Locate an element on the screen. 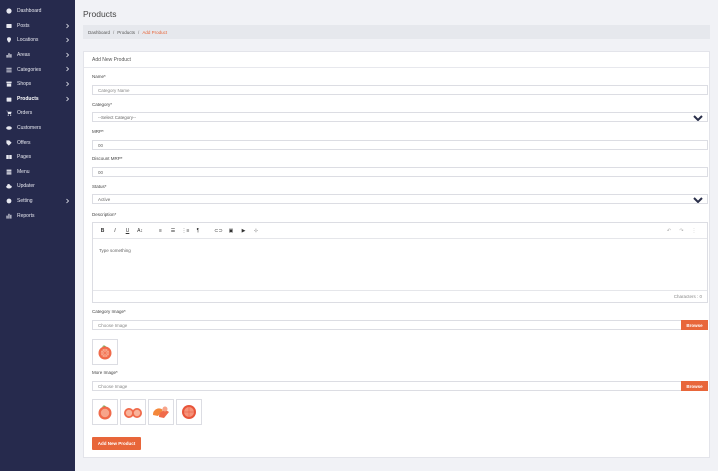 Image resolution: width=718 pixels, height=471 pixels. sidebar-item-dashboard: Dashboard is located at coordinates (37, 11).